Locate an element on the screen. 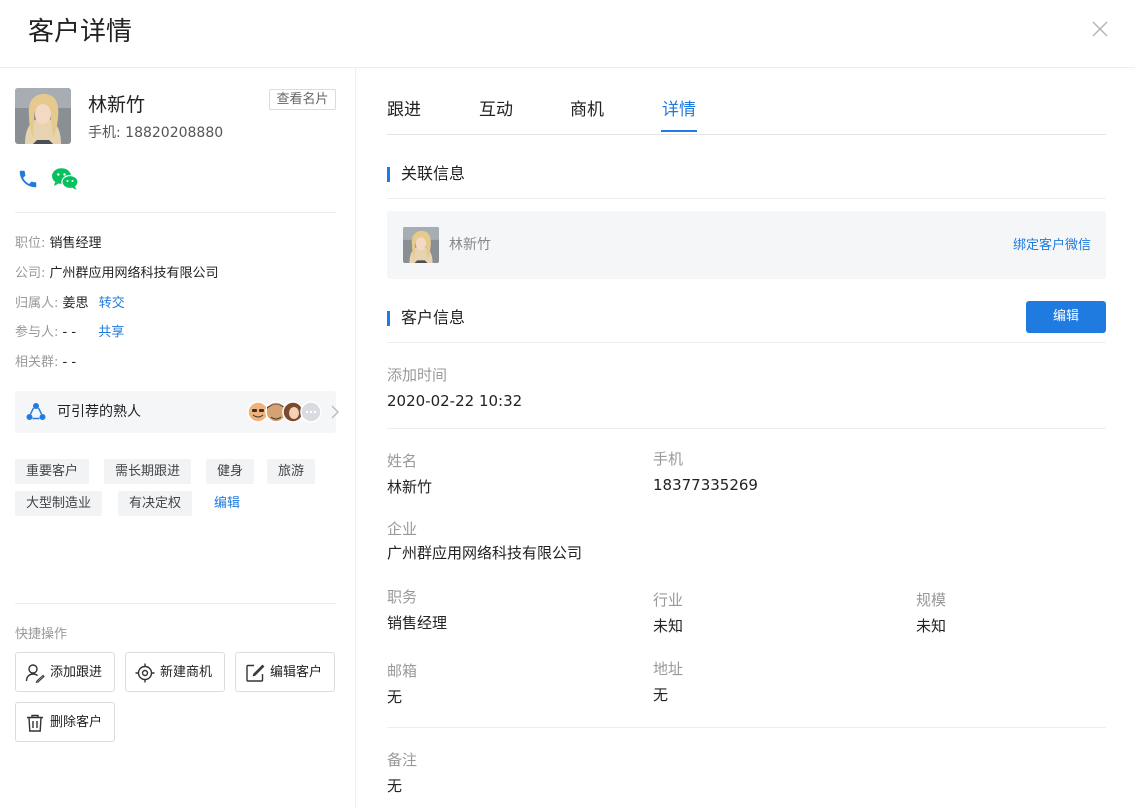 This screenshot has height=808, width=1135. field-label-scale: 规模 is located at coordinates (931, 600).